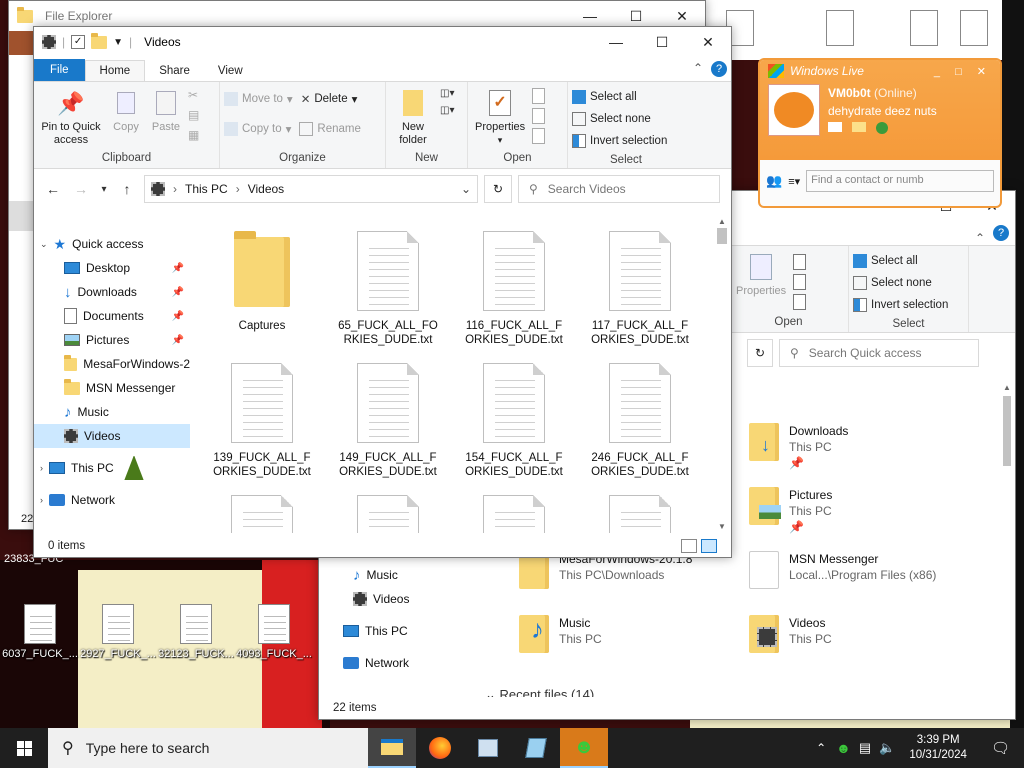 The image size is (1024, 768). What do you see at coordinates (112, 316) in the screenshot?
I see `nav-item-documents: Documents 📌` at bounding box center [112, 316].